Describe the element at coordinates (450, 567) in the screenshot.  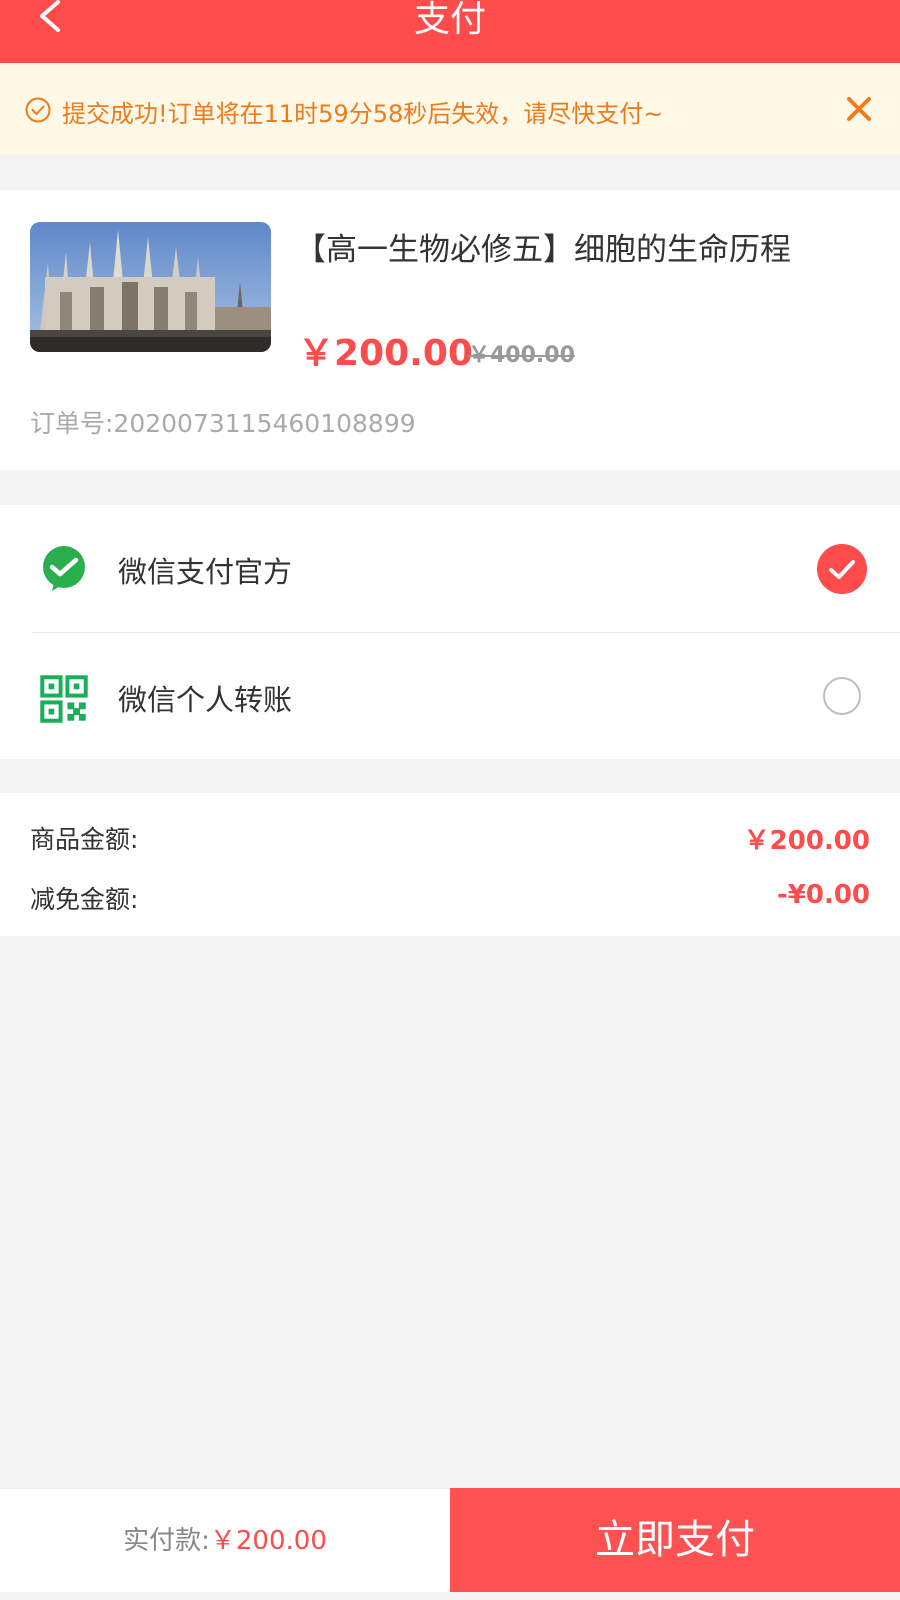
I see `payment-option-wechat-official: 微信支付官方` at that location.